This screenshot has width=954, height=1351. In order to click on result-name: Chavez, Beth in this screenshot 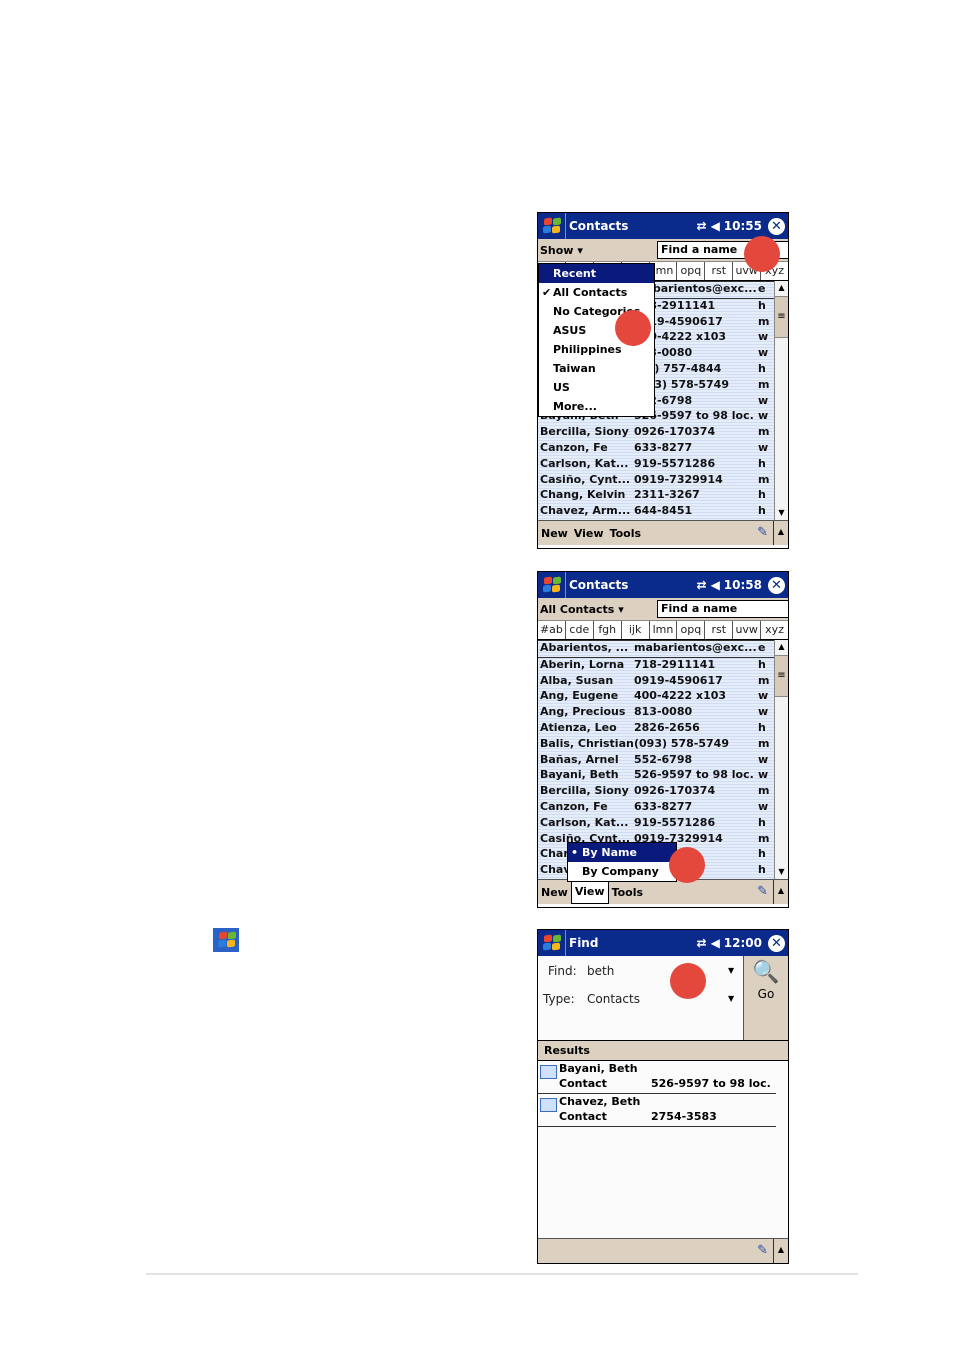, I will do `click(600, 1101)`.